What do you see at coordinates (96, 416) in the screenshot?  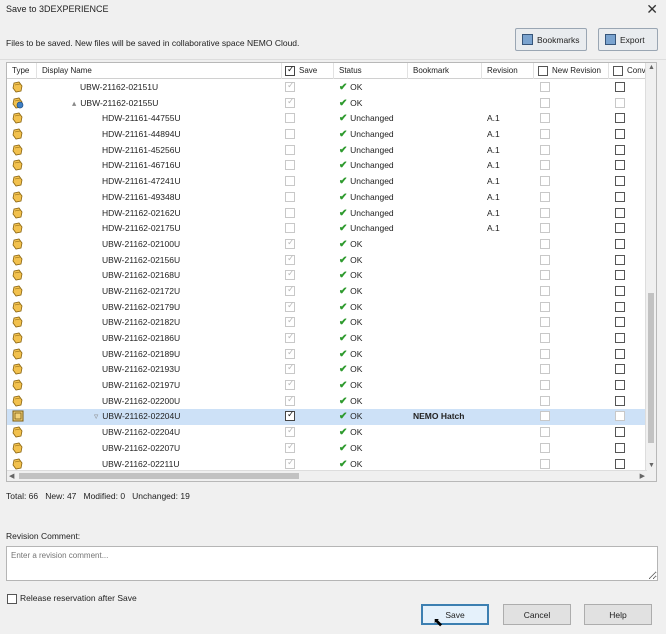 I see `tree-expander-icon: ▿` at bounding box center [96, 416].